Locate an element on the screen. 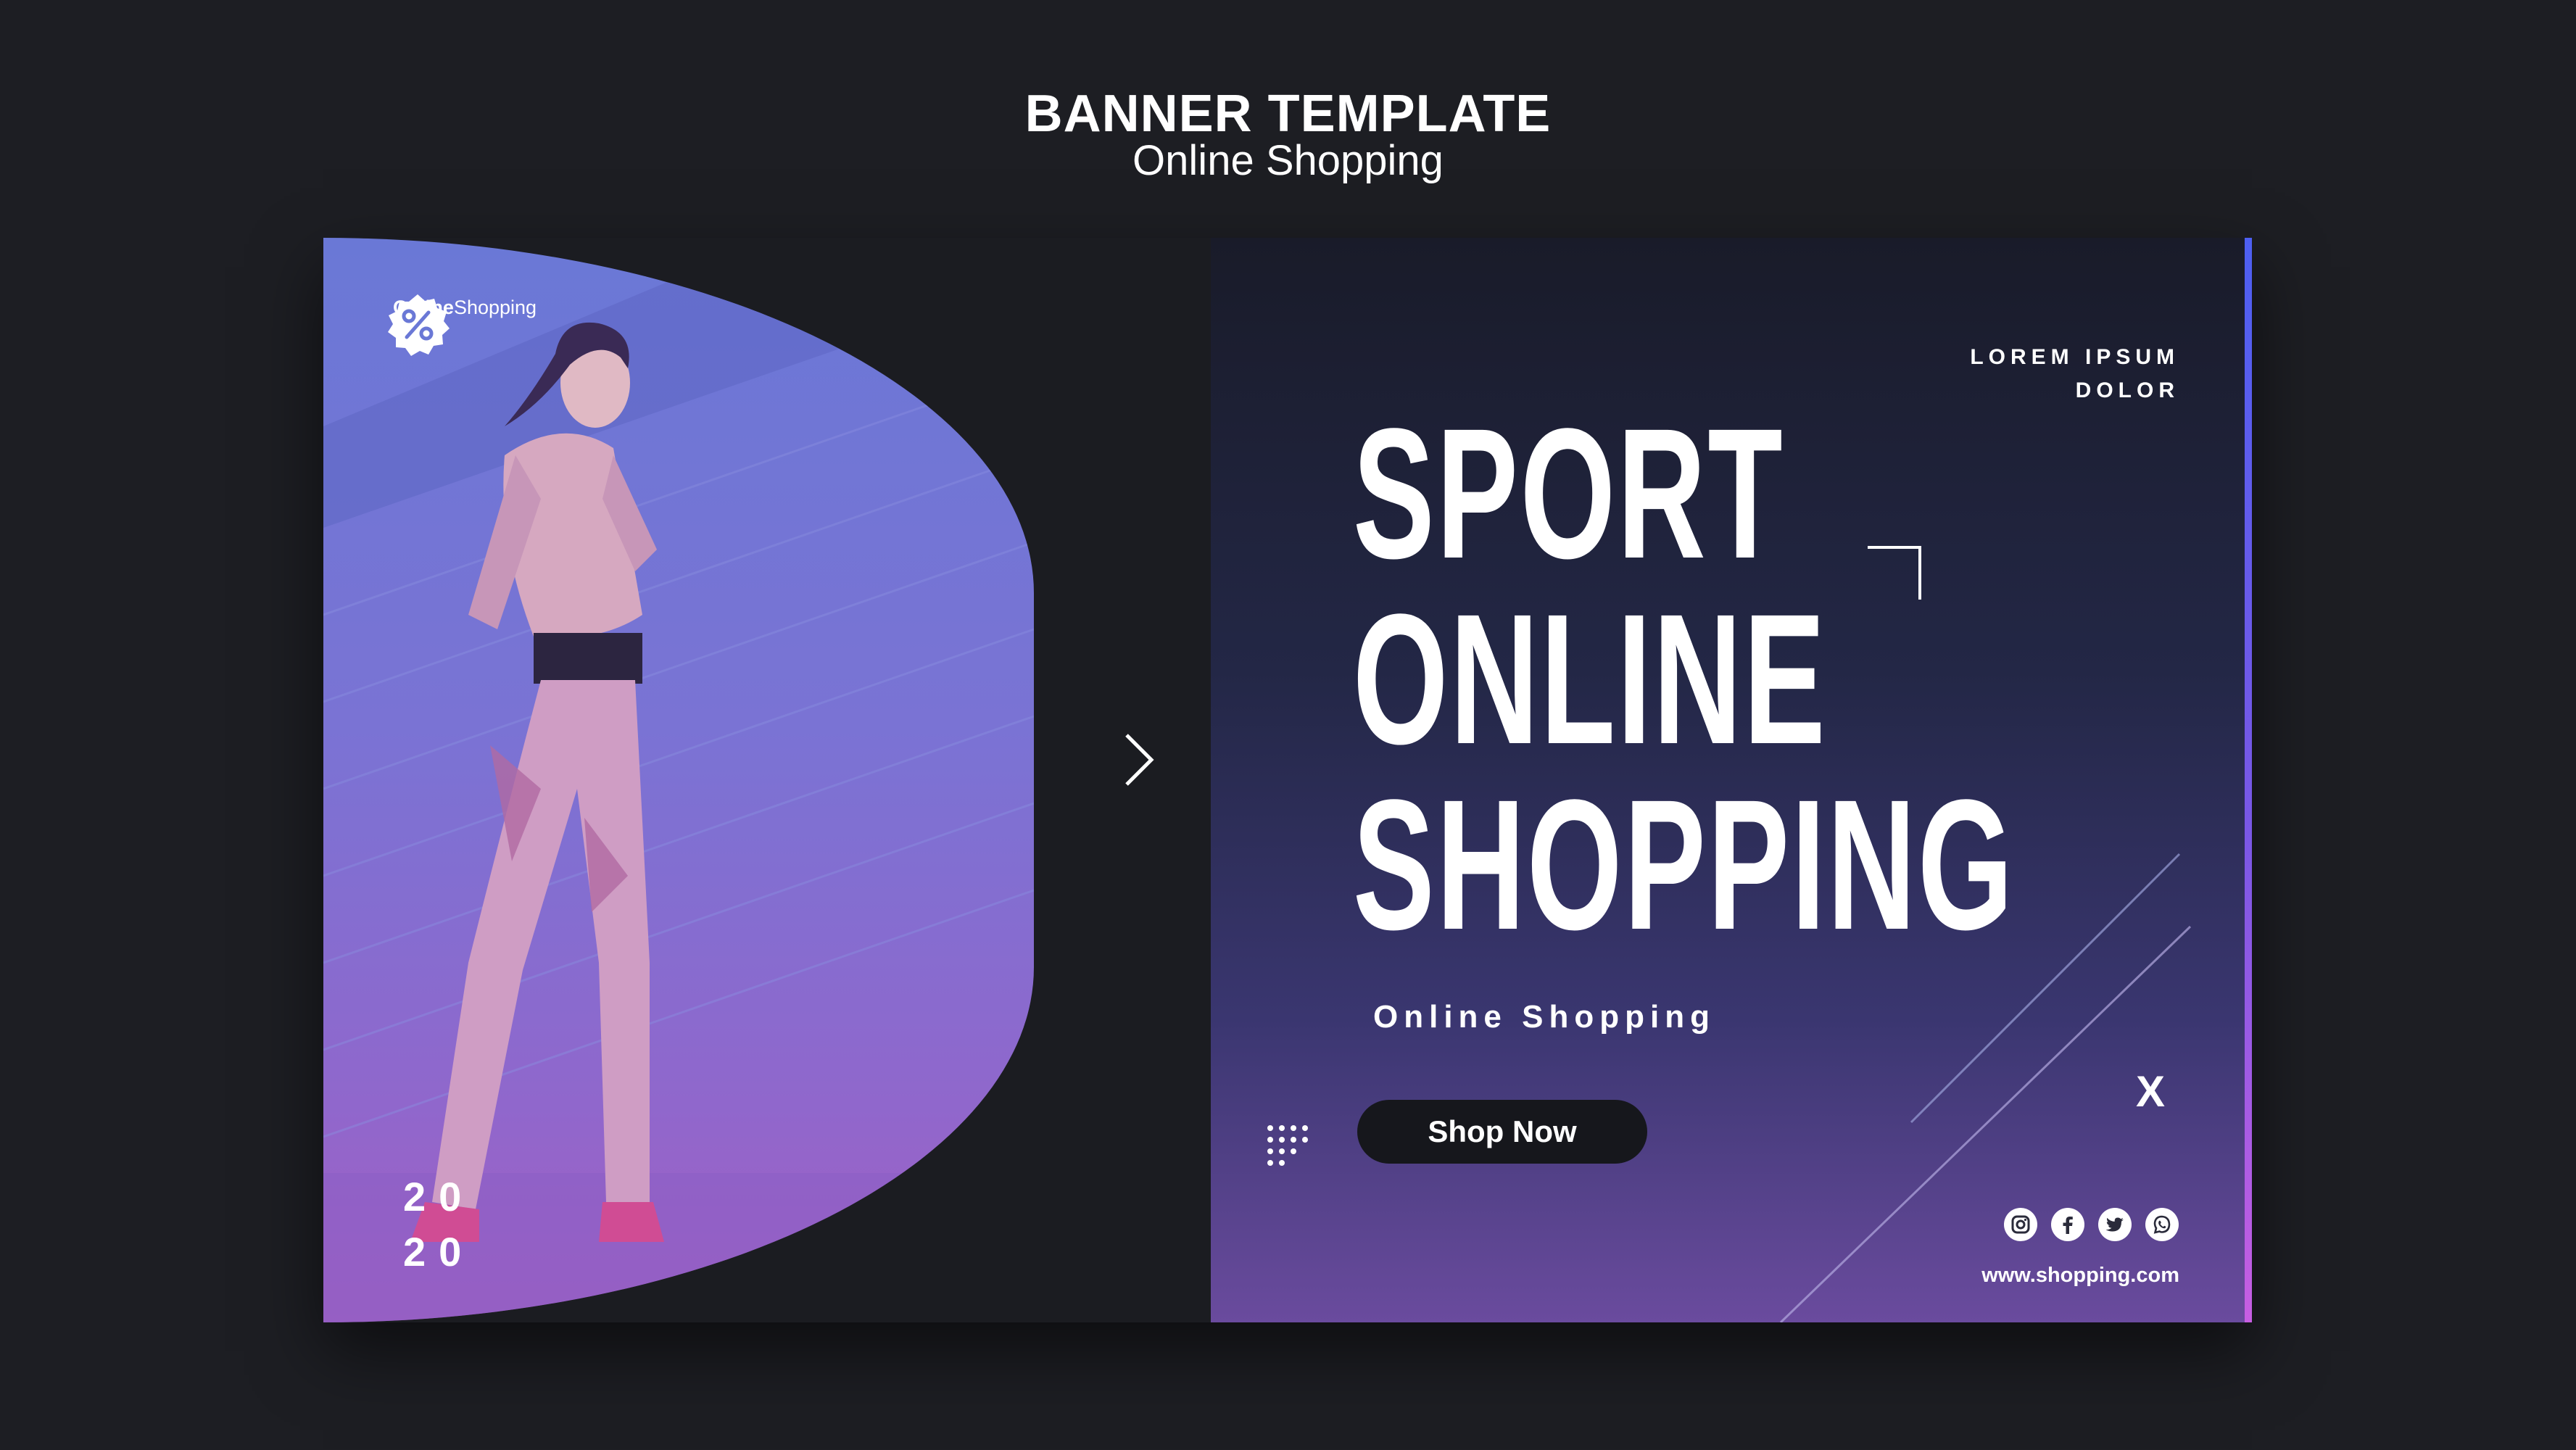 This screenshot has width=2576, height=1450. chevron-right-icon is located at coordinates (1139, 760).